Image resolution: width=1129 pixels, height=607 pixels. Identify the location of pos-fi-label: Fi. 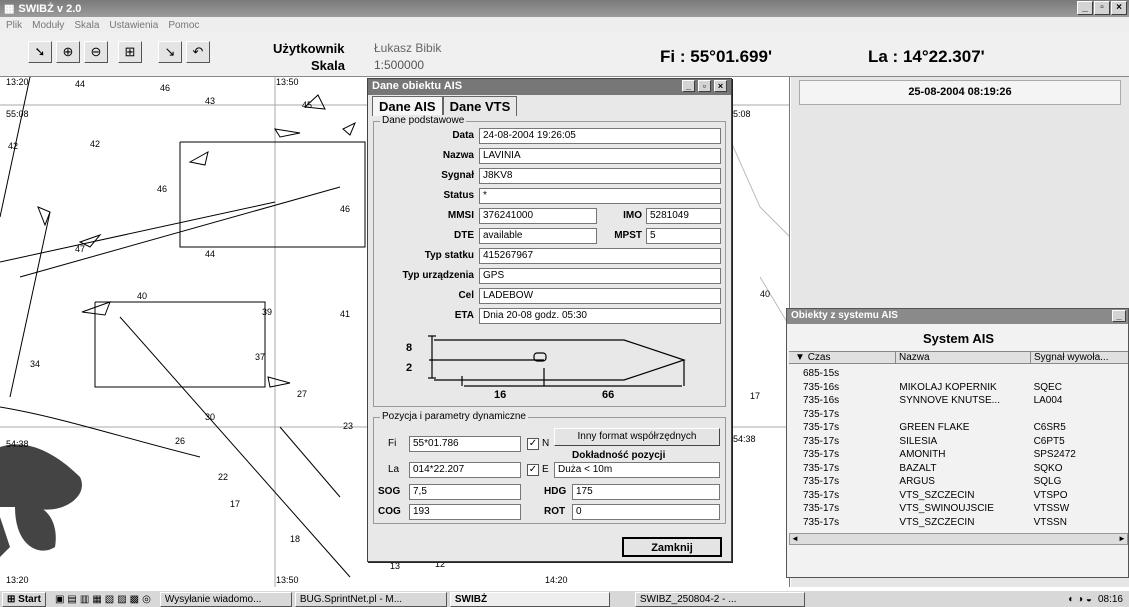
(392, 443).